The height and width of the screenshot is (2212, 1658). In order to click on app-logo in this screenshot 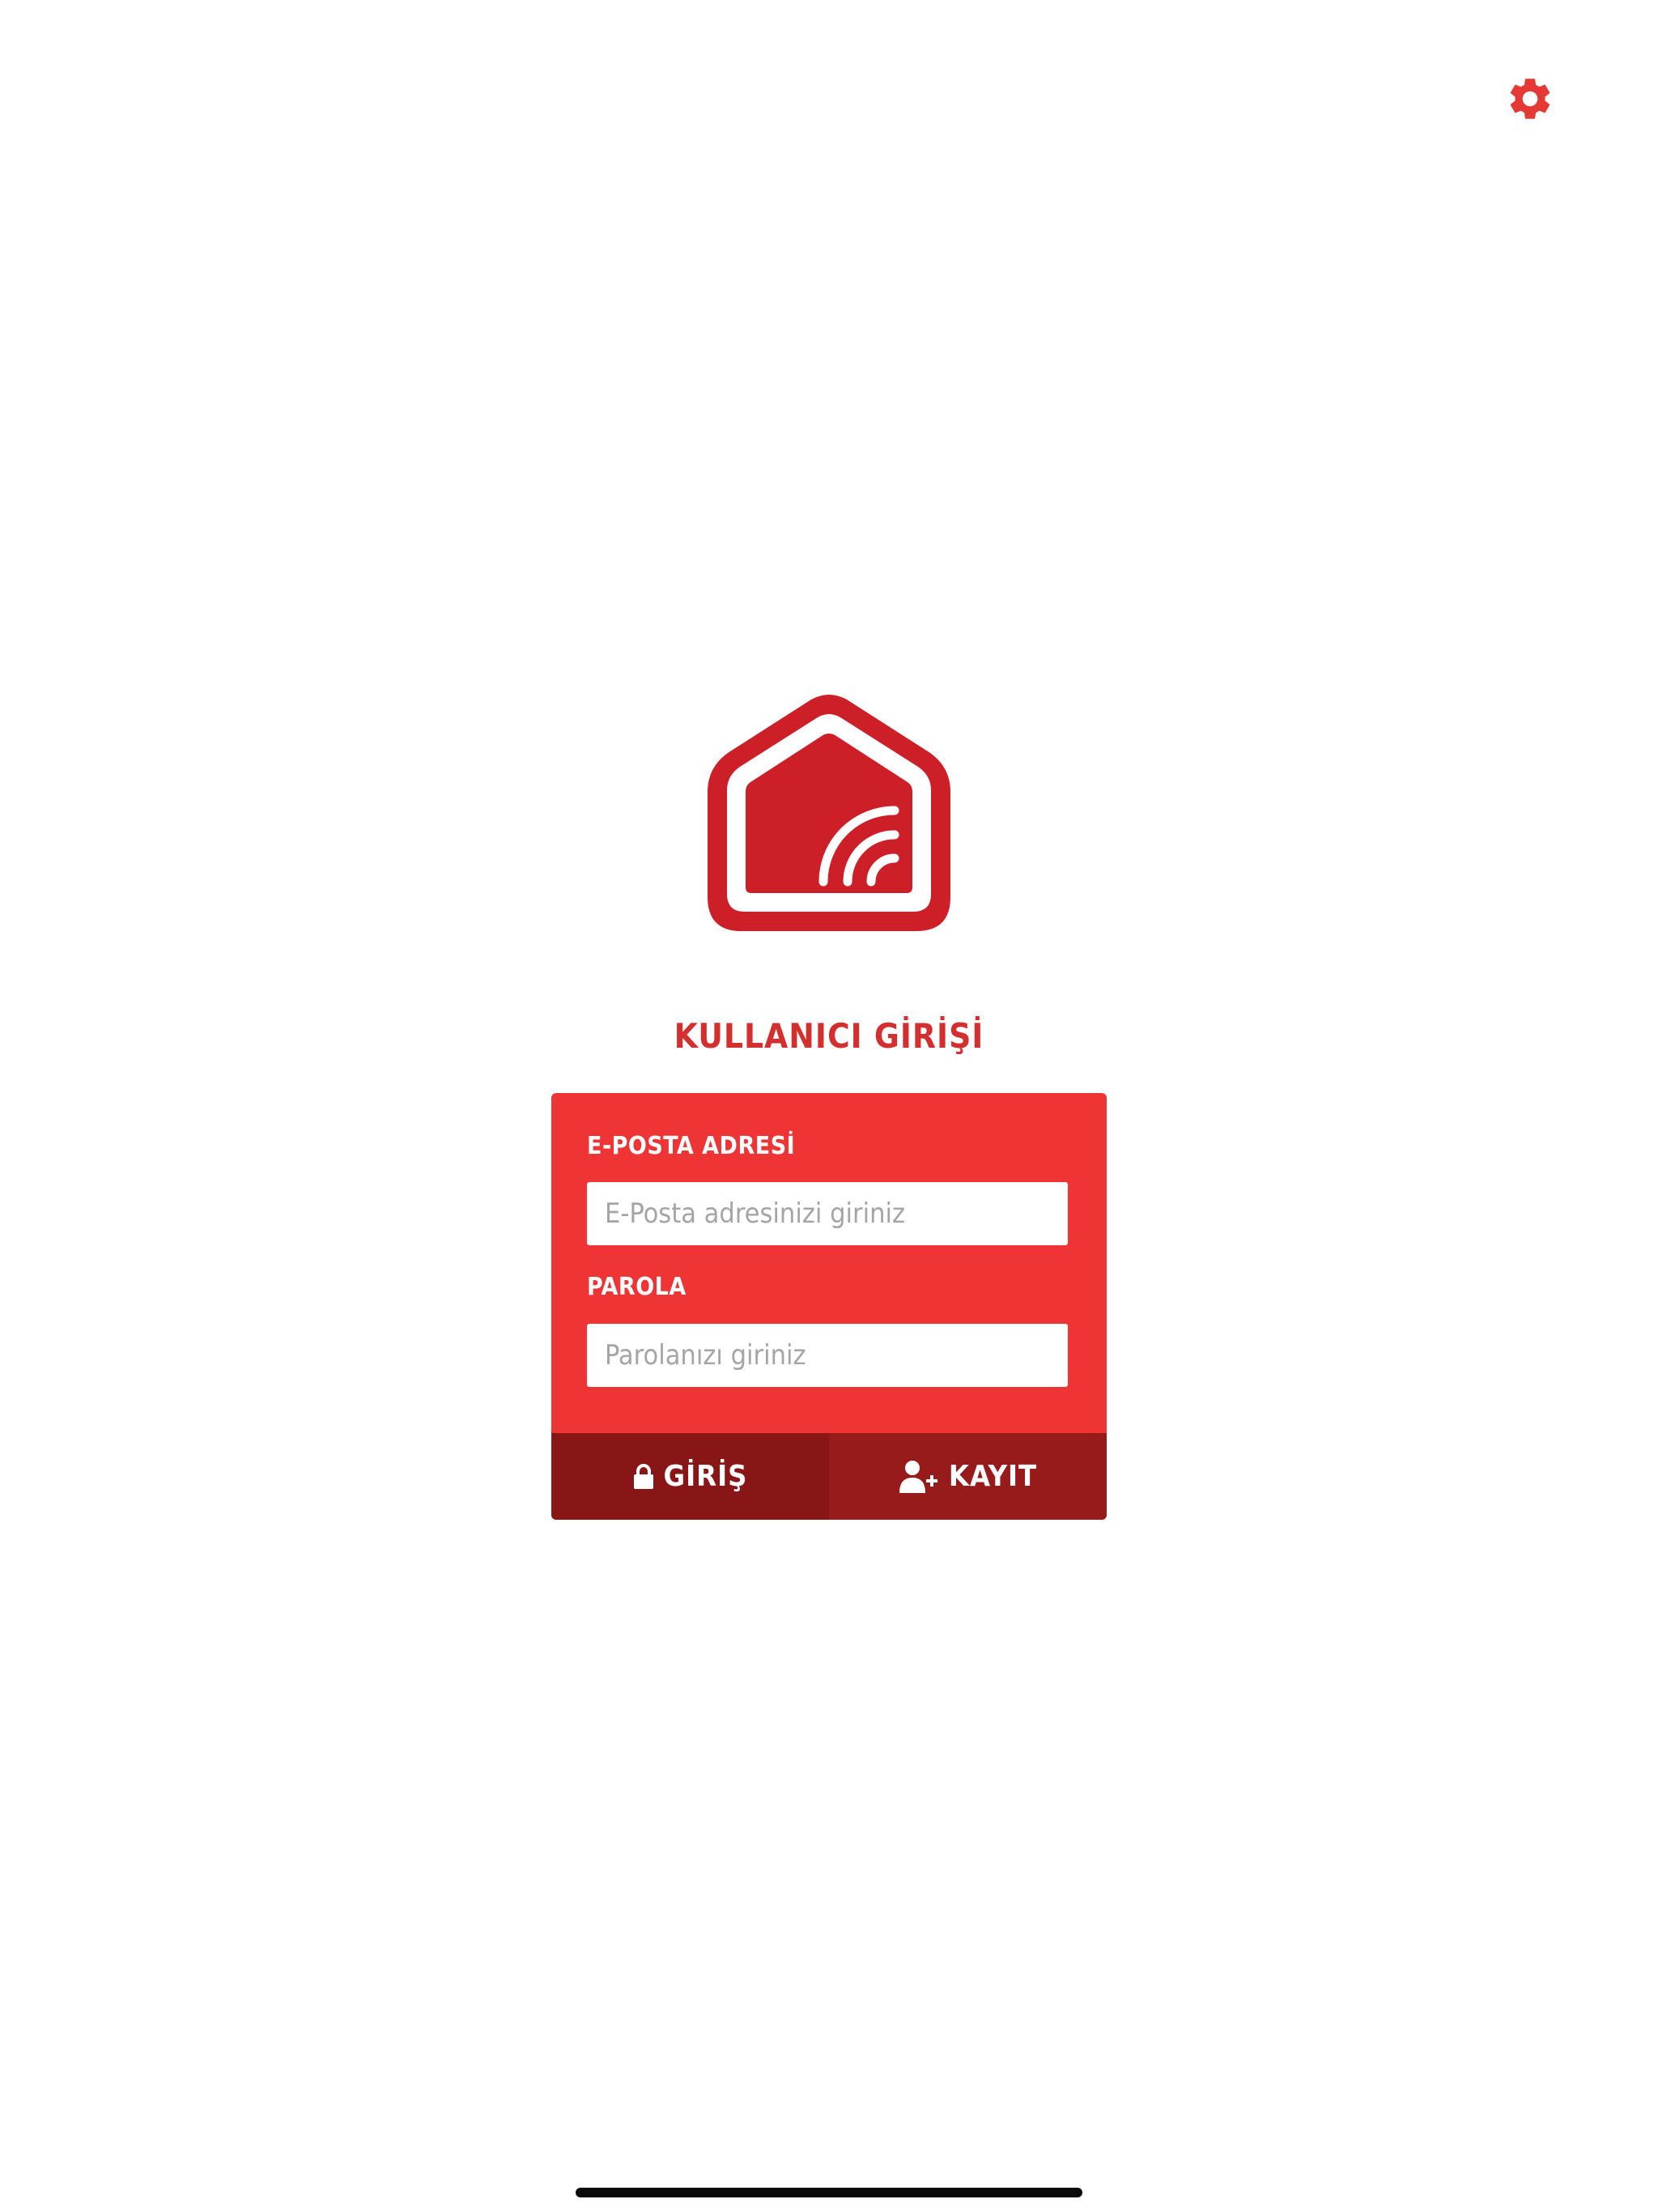, I will do `click(829, 813)`.